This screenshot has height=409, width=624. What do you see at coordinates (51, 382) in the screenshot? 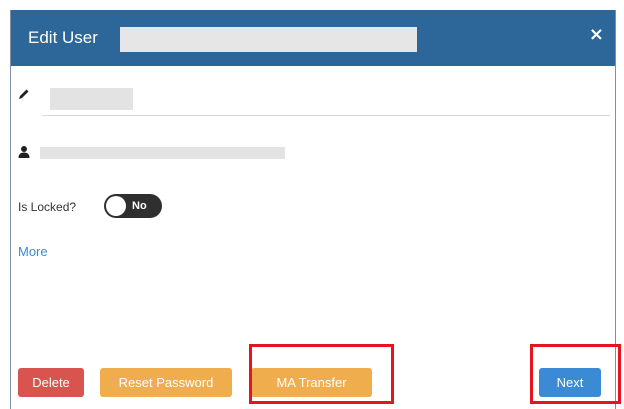
I see `delete-button: Delete` at bounding box center [51, 382].